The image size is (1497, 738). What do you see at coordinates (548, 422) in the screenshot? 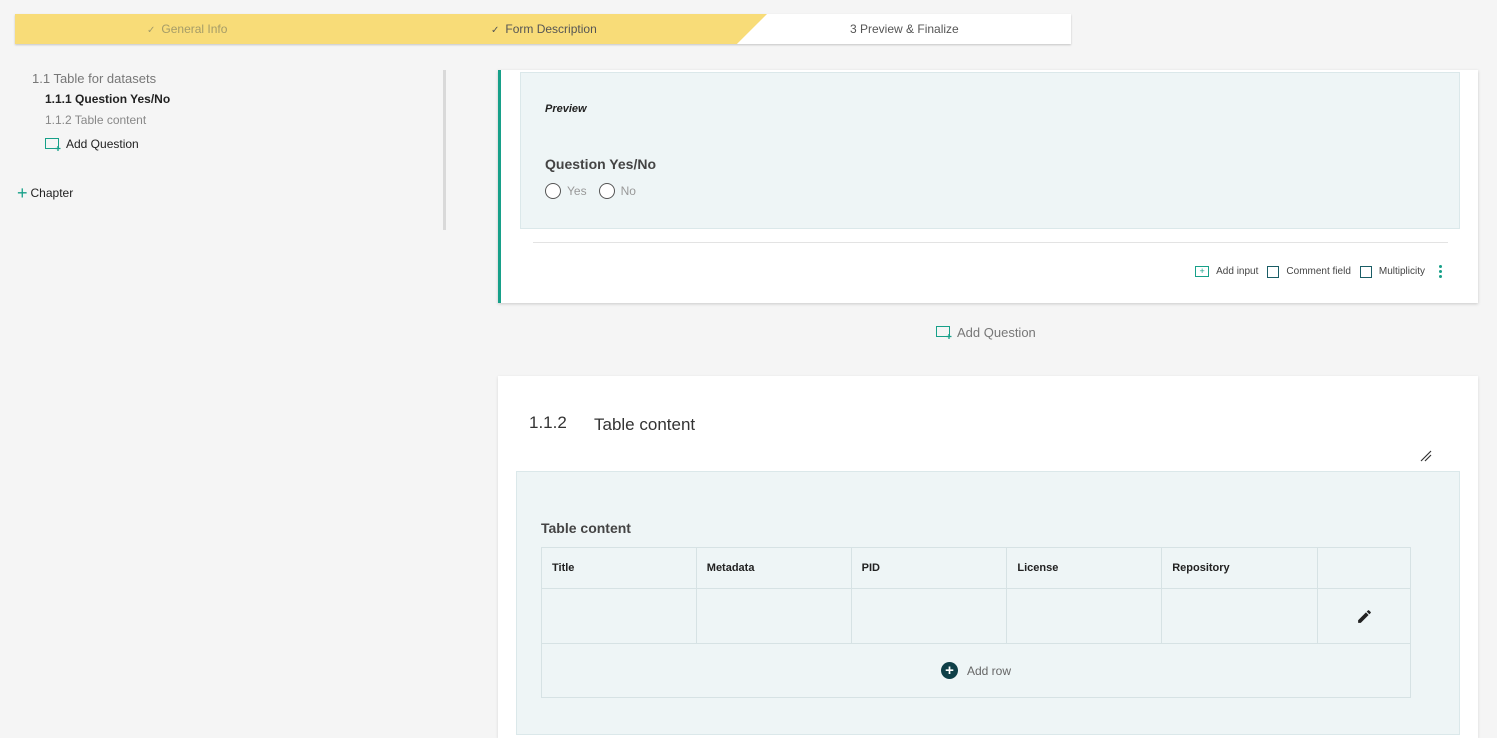
I see `question-number: 1.1.2` at bounding box center [548, 422].